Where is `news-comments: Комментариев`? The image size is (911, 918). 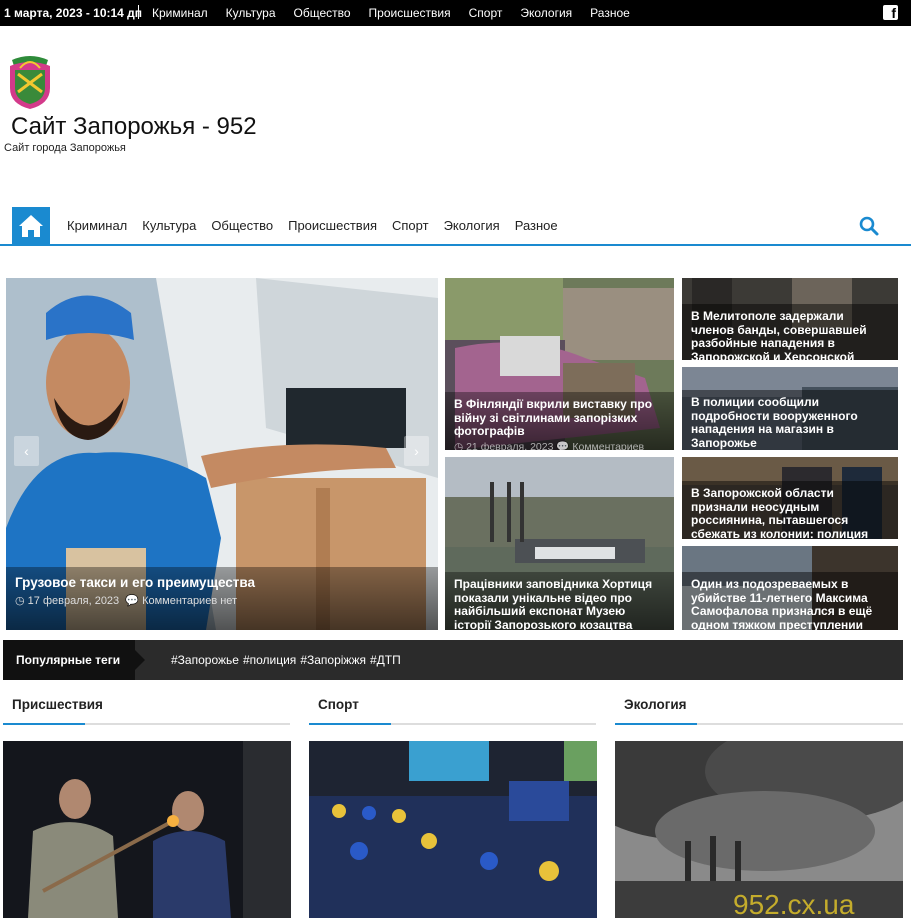
news-comments: Комментариев is located at coordinates (608, 445).